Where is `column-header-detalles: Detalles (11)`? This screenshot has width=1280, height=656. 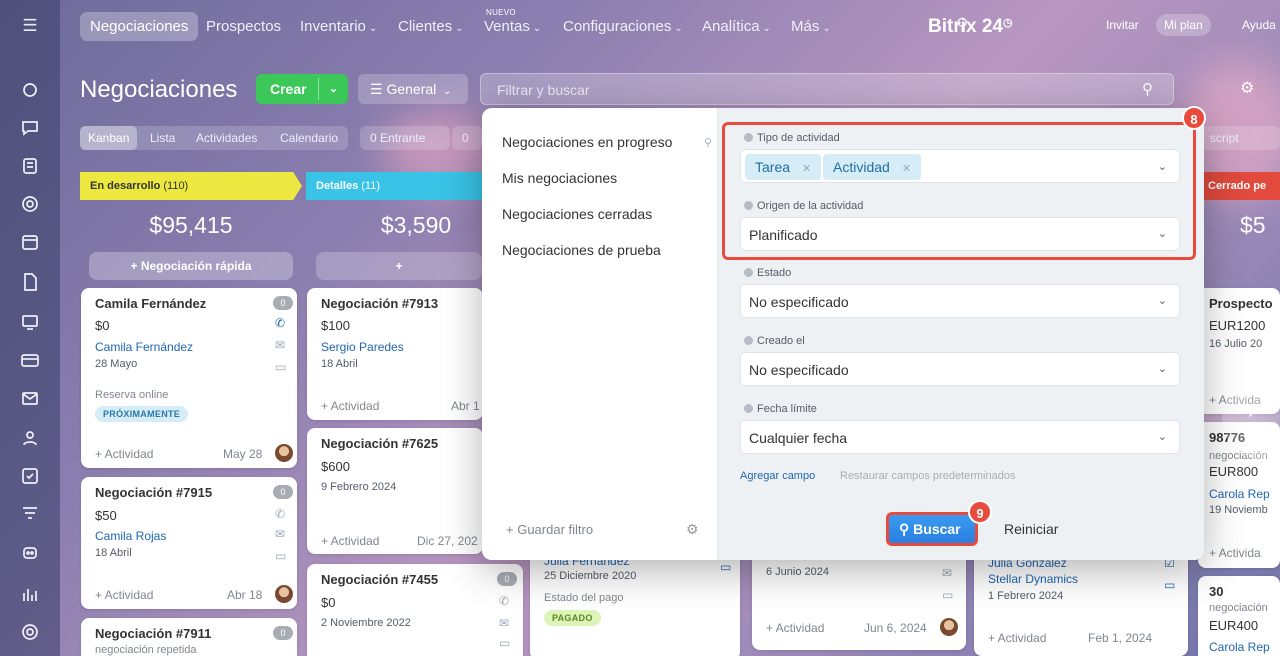 column-header-detalles: Detalles (11) is located at coordinates (396, 186).